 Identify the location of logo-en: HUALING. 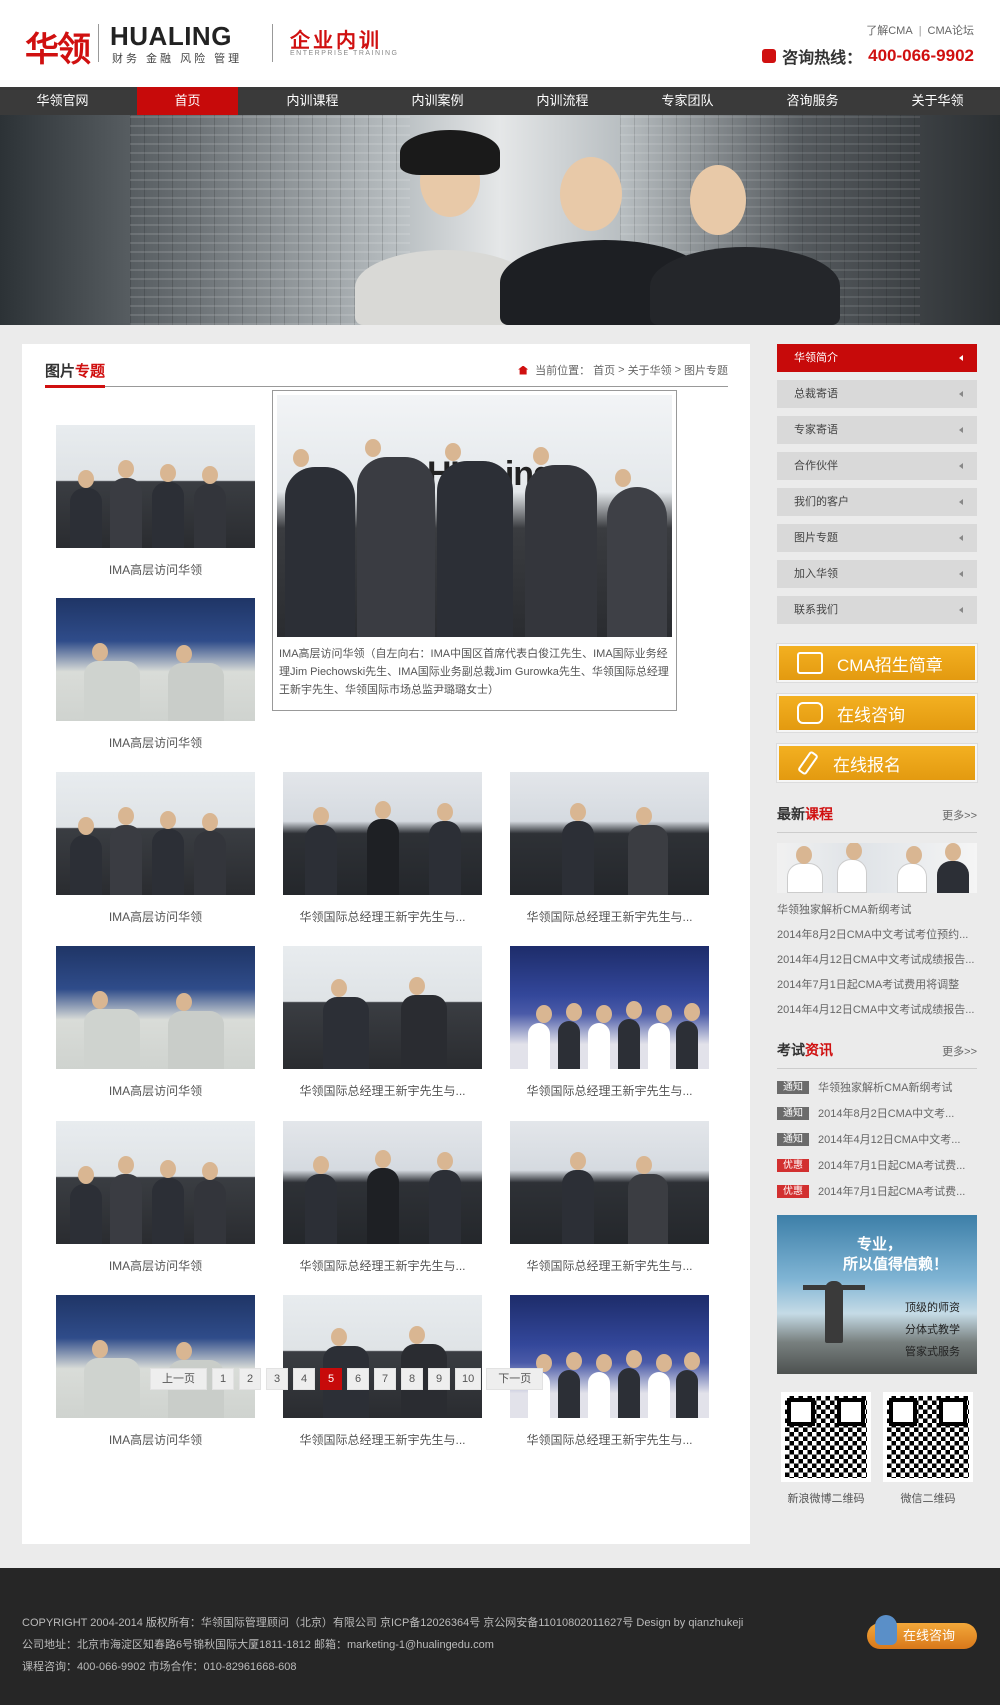
(171, 36).